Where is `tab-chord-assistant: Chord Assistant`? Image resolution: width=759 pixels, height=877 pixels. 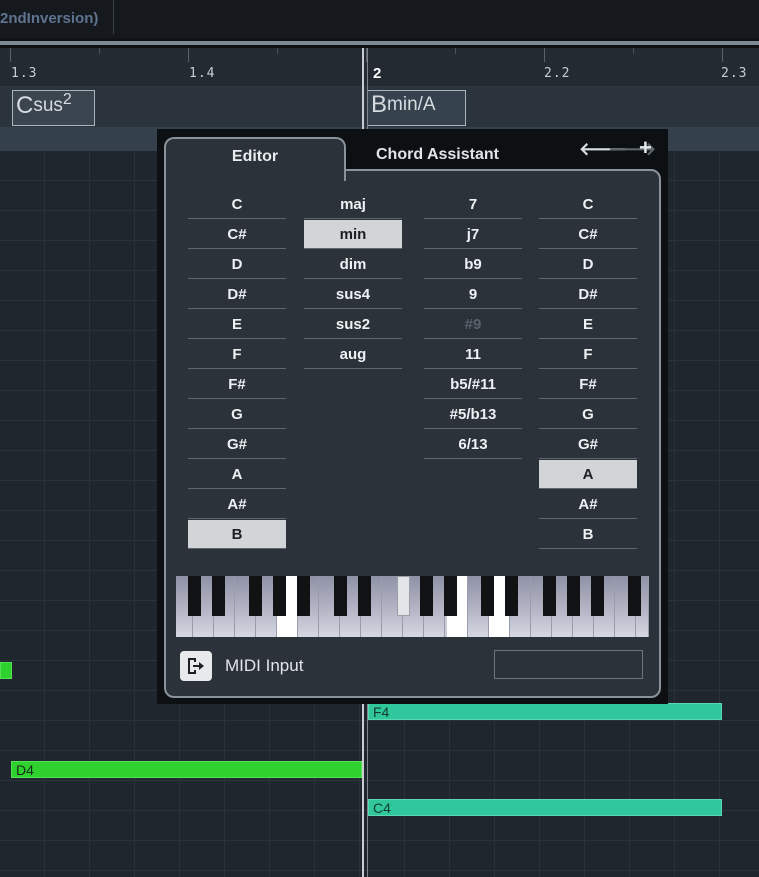 tab-chord-assistant: Chord Assistant is located at coordinates (437, 155).